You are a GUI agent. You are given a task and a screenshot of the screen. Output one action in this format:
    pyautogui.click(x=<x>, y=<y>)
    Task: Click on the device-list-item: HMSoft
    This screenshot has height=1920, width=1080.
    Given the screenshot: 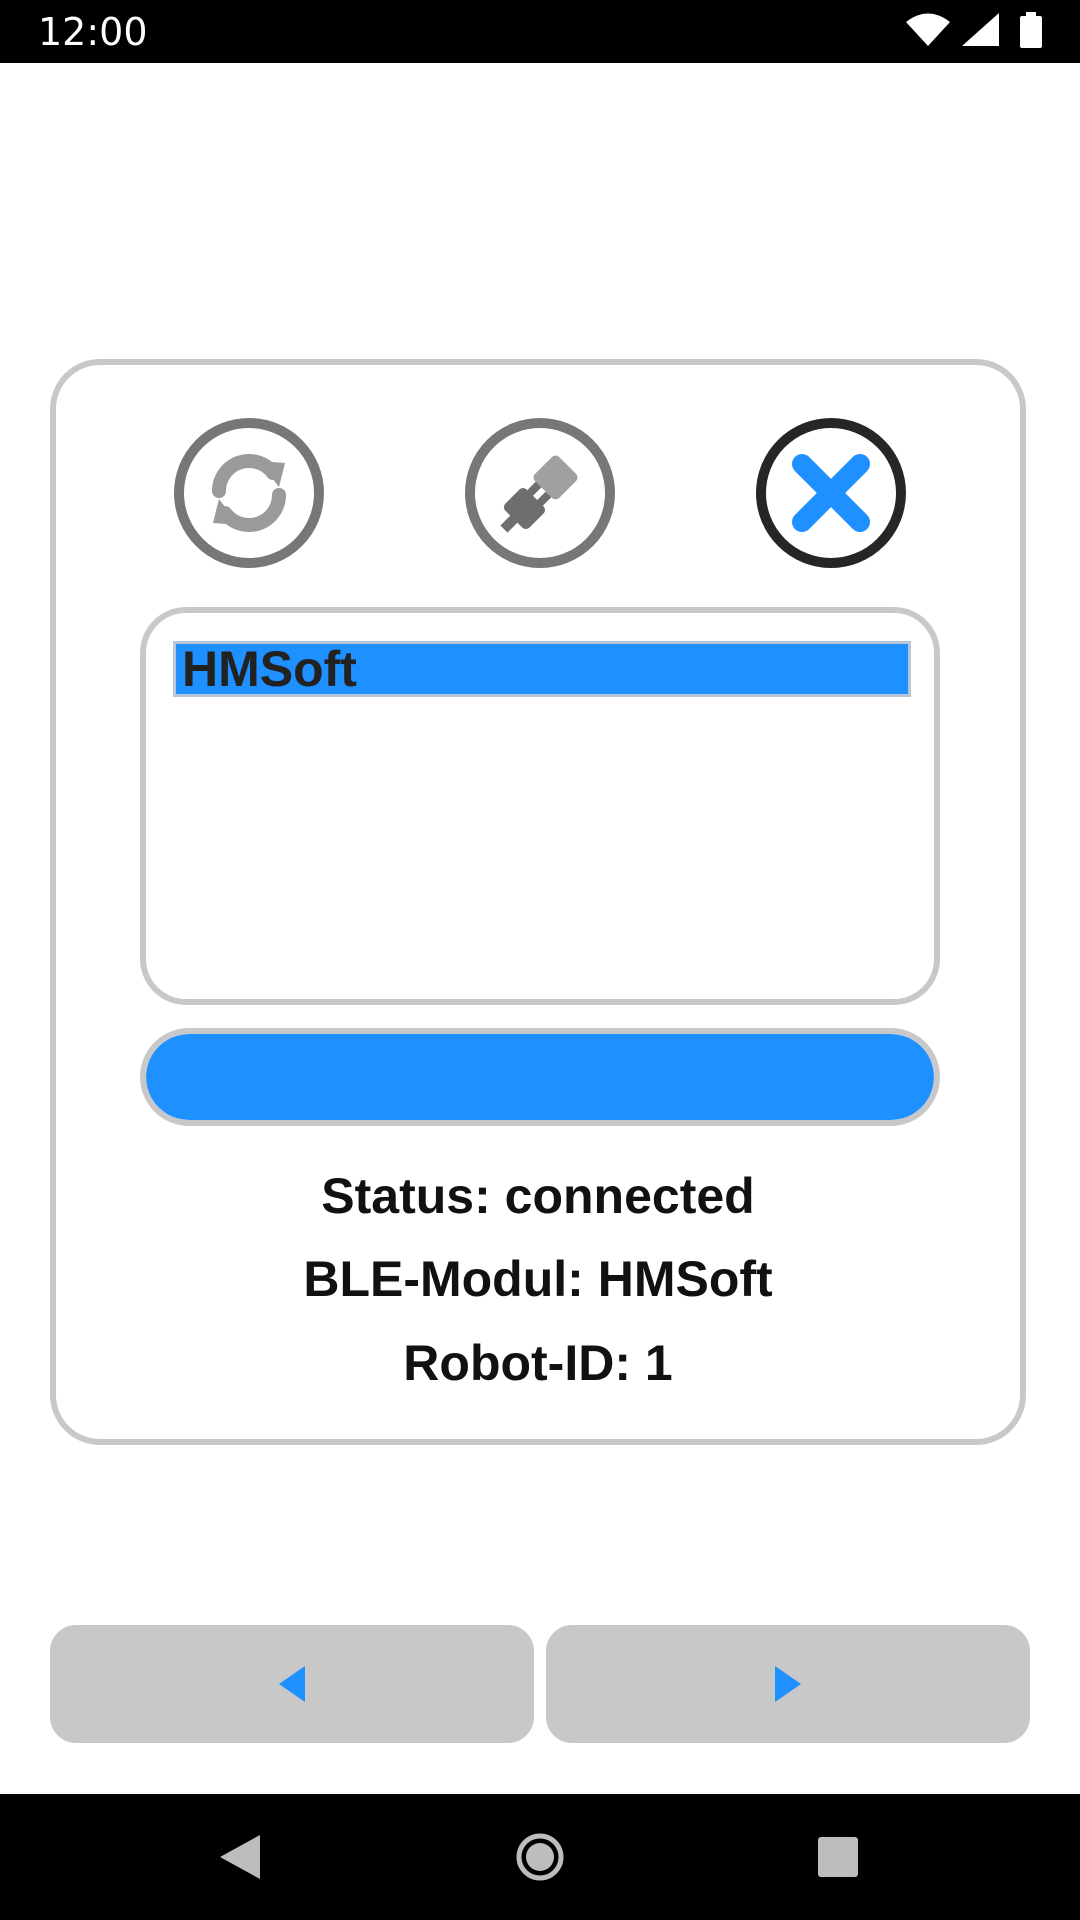 What is the action you would take?
    pyautogui.click(x=542, y=669)
    